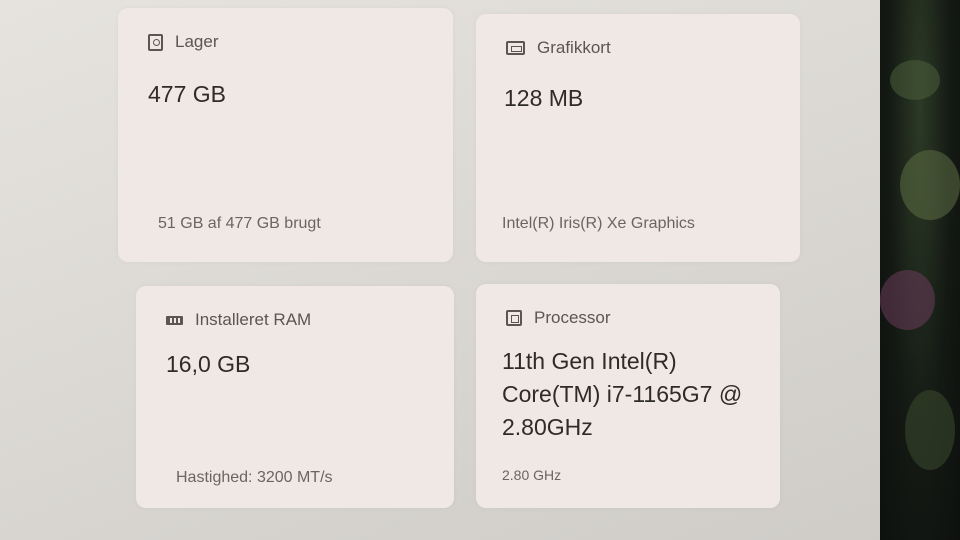 The image size is (960, 540). What do you see at coordinates (253, 319) in the screenshot?
I see `ram-card-title: Installeret RAM` at bounding box center [253, 319].